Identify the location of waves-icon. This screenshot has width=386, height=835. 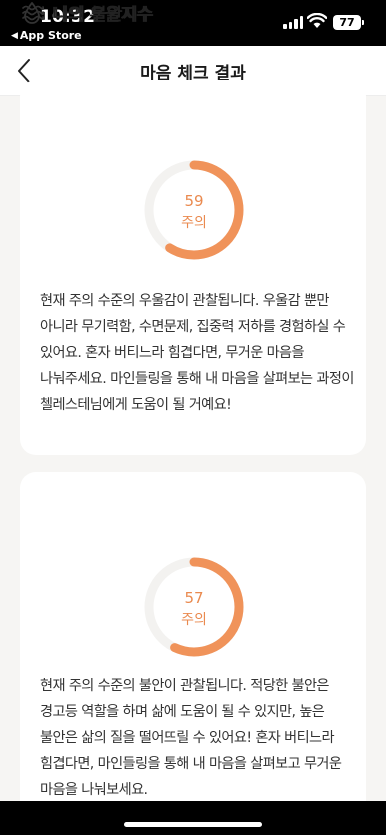
(33, 12).